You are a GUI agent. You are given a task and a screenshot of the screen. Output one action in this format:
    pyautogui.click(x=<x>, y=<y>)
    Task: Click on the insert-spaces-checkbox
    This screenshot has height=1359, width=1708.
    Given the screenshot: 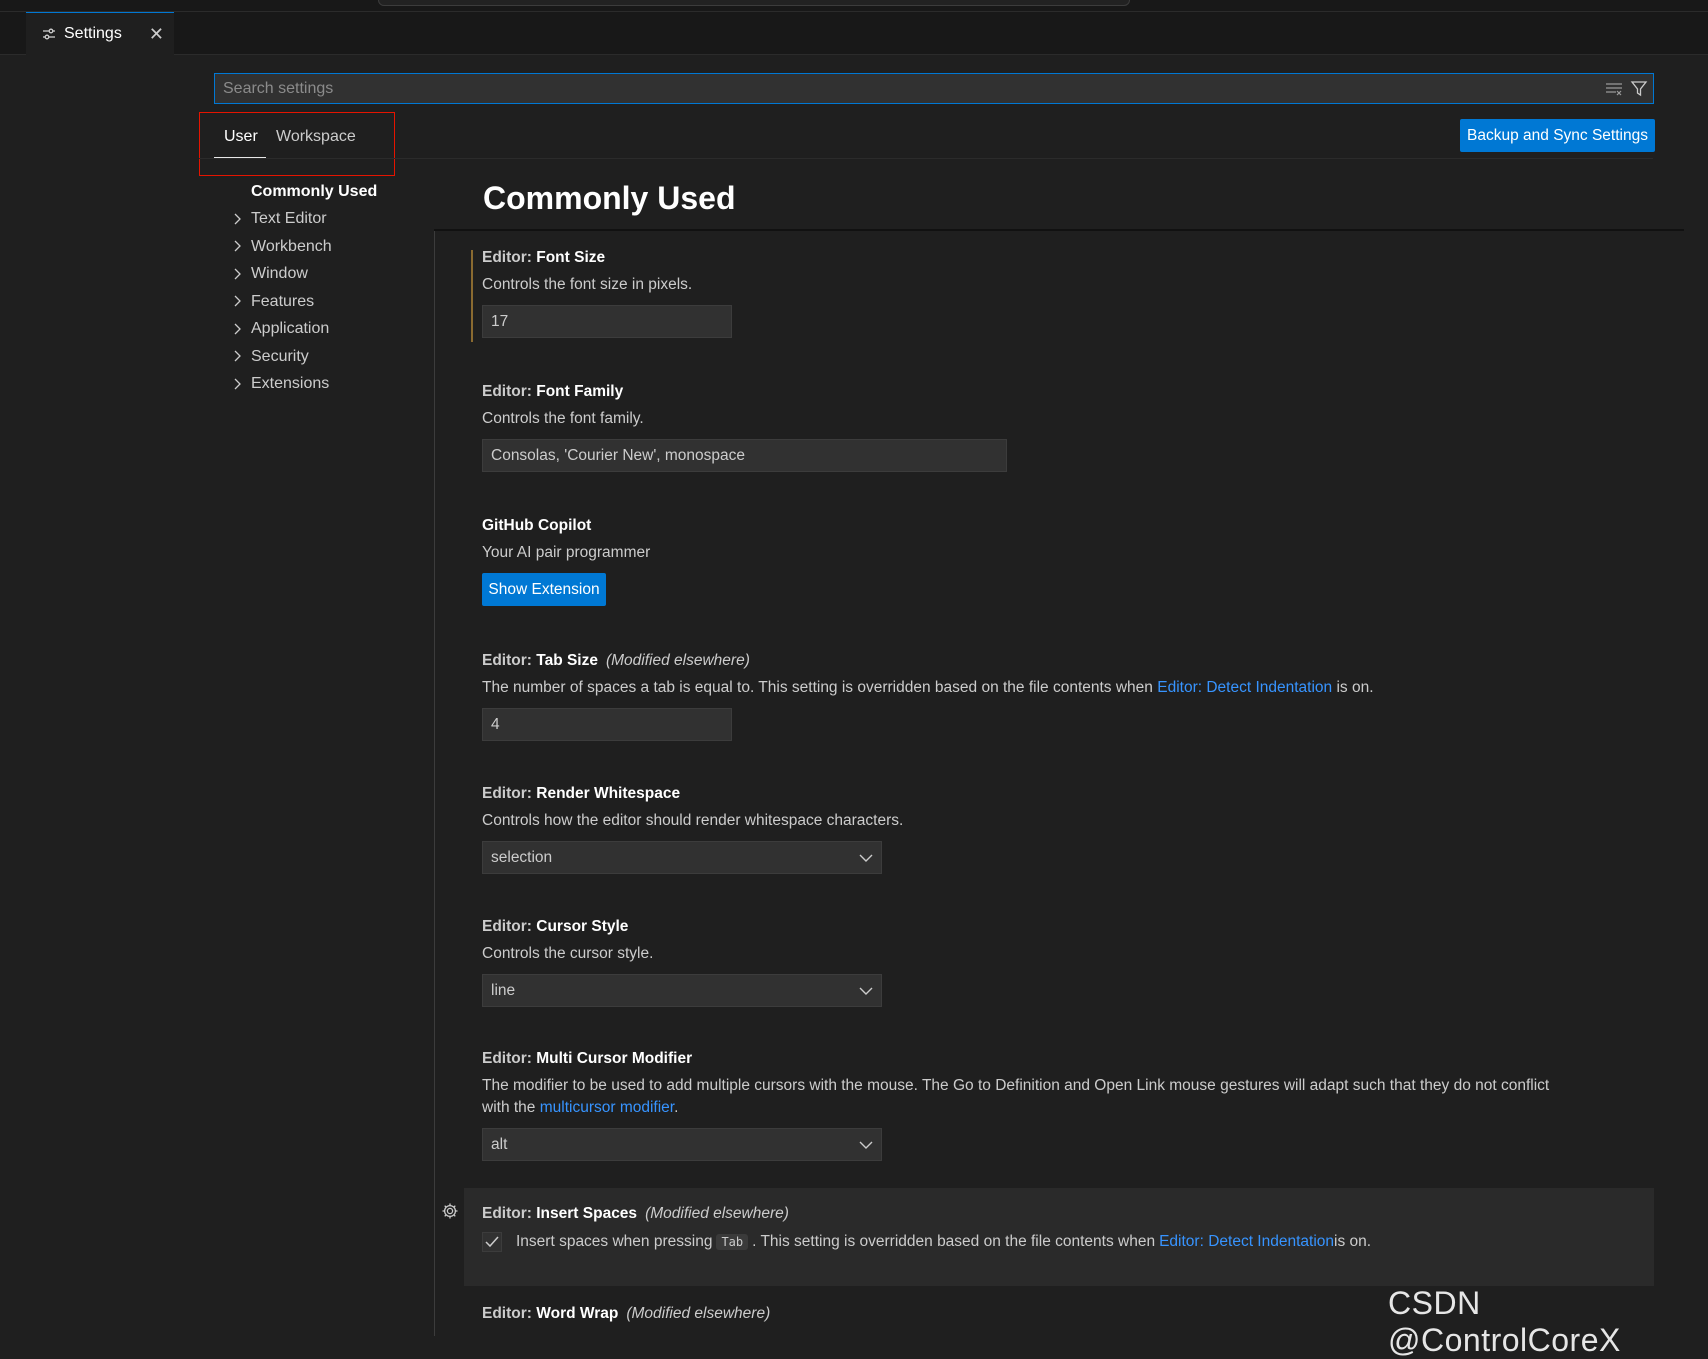 What is the action you would take?
    pyautogui.click(x=492, y=1242)
    